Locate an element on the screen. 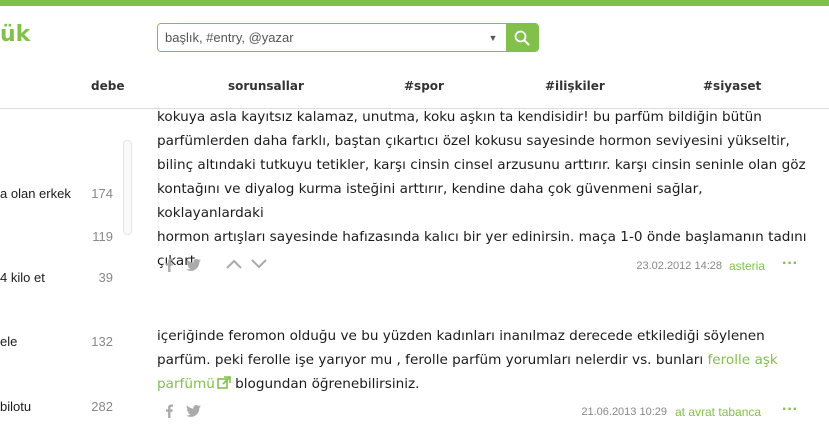 This screenshot has width=829, height=435. entry-line: parfümü blogundan öğrenebilirsiniz. is located at coordinates (482, 384).